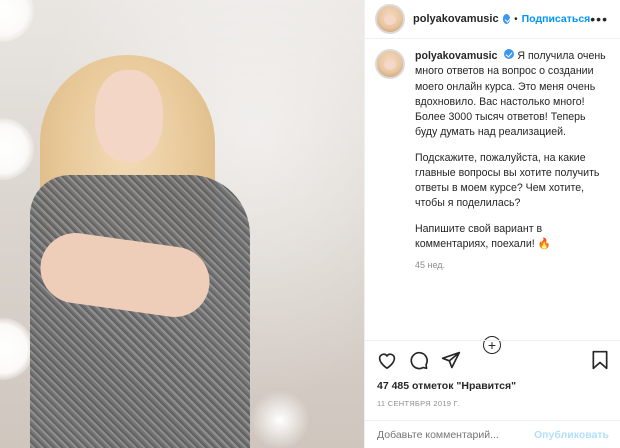 This screenshot has width=620, height=448. Describe the element at coordinates (493, 360) in the screenshot. I see `action-icons` at that location.